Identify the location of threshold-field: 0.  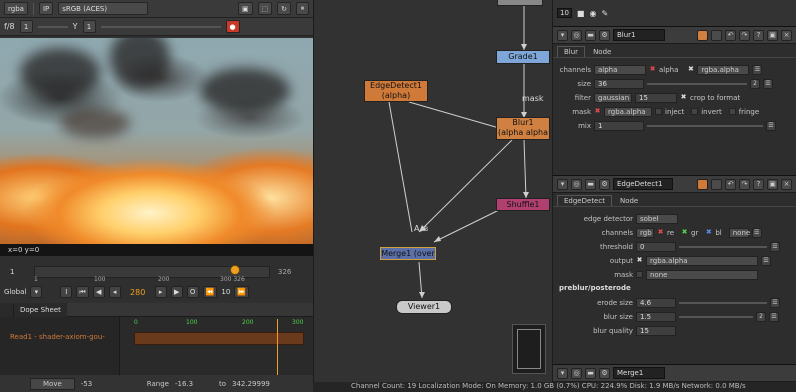
(656, 246).